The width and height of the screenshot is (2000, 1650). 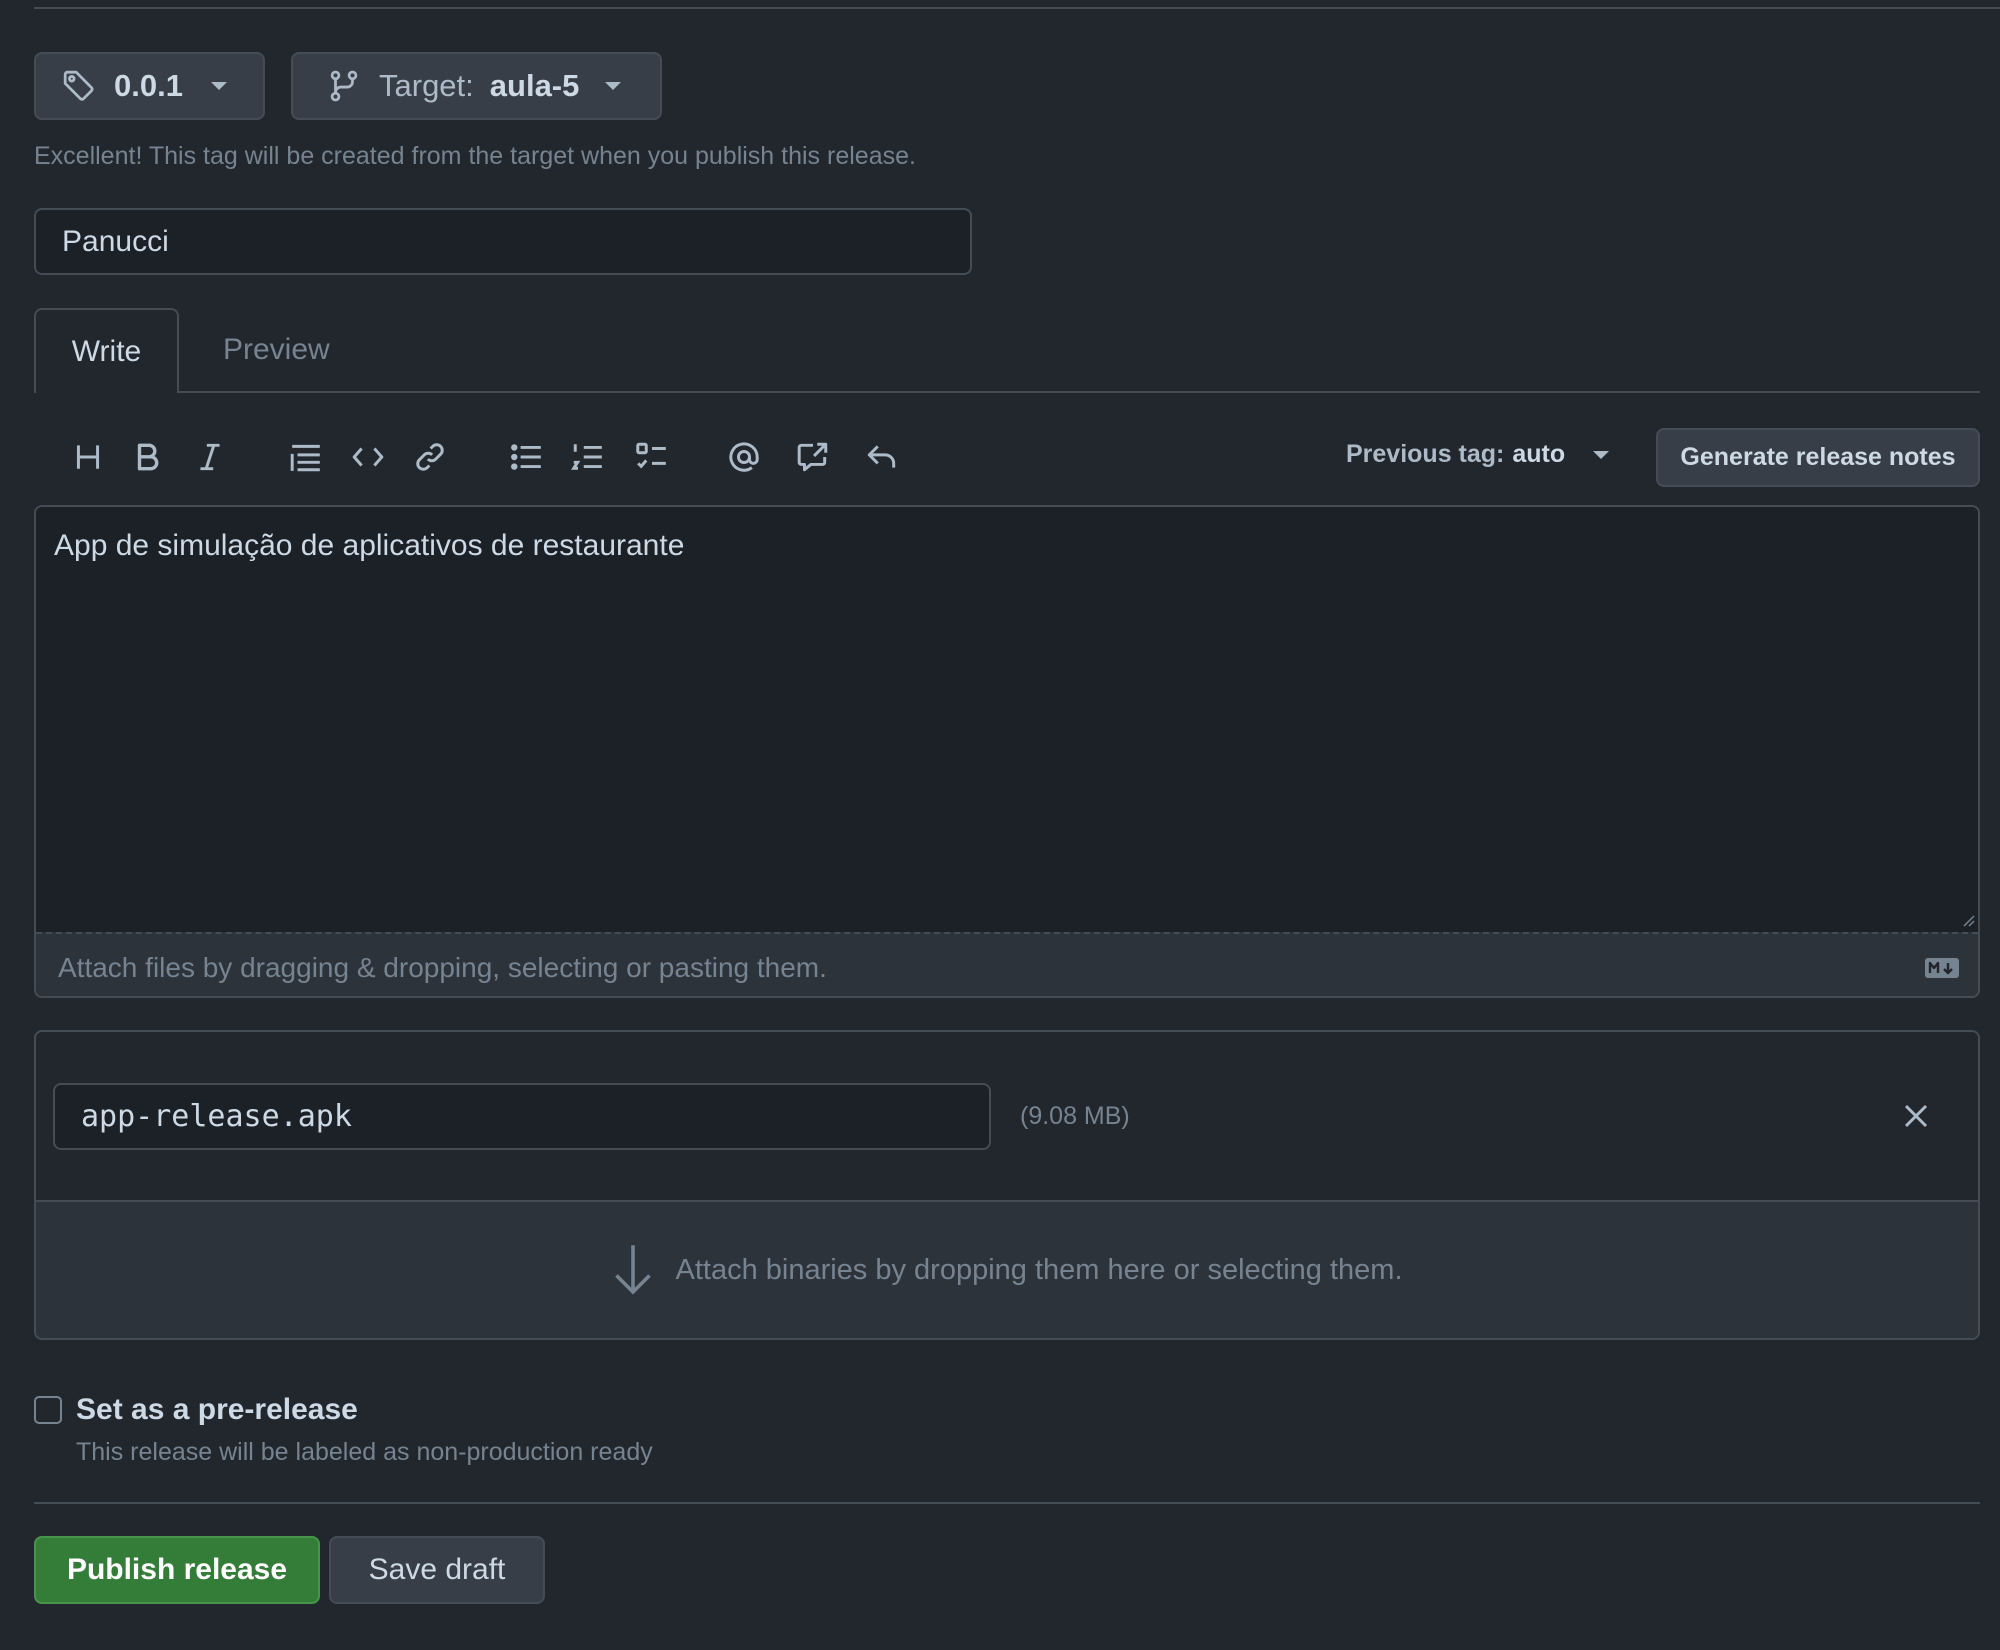 I want to click on quote-icon, so click(x=306, y=457).